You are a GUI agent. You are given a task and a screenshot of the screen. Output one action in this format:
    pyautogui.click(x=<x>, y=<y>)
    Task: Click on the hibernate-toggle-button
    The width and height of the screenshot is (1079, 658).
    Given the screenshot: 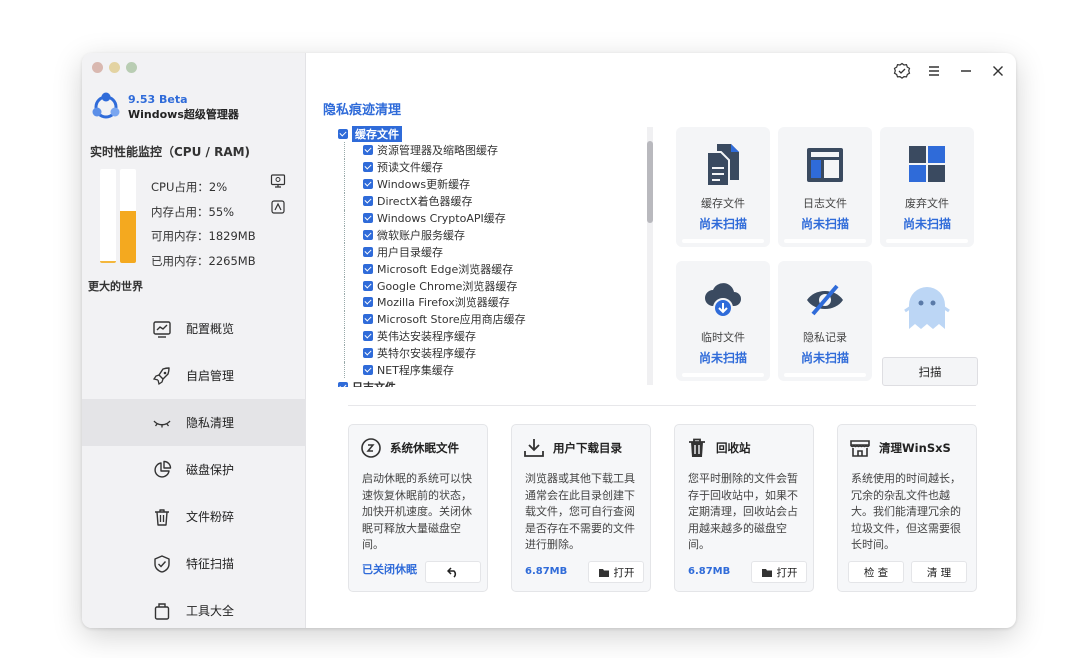 What is the action you would take?
    pyautogui.click(x=453, y=572)
    